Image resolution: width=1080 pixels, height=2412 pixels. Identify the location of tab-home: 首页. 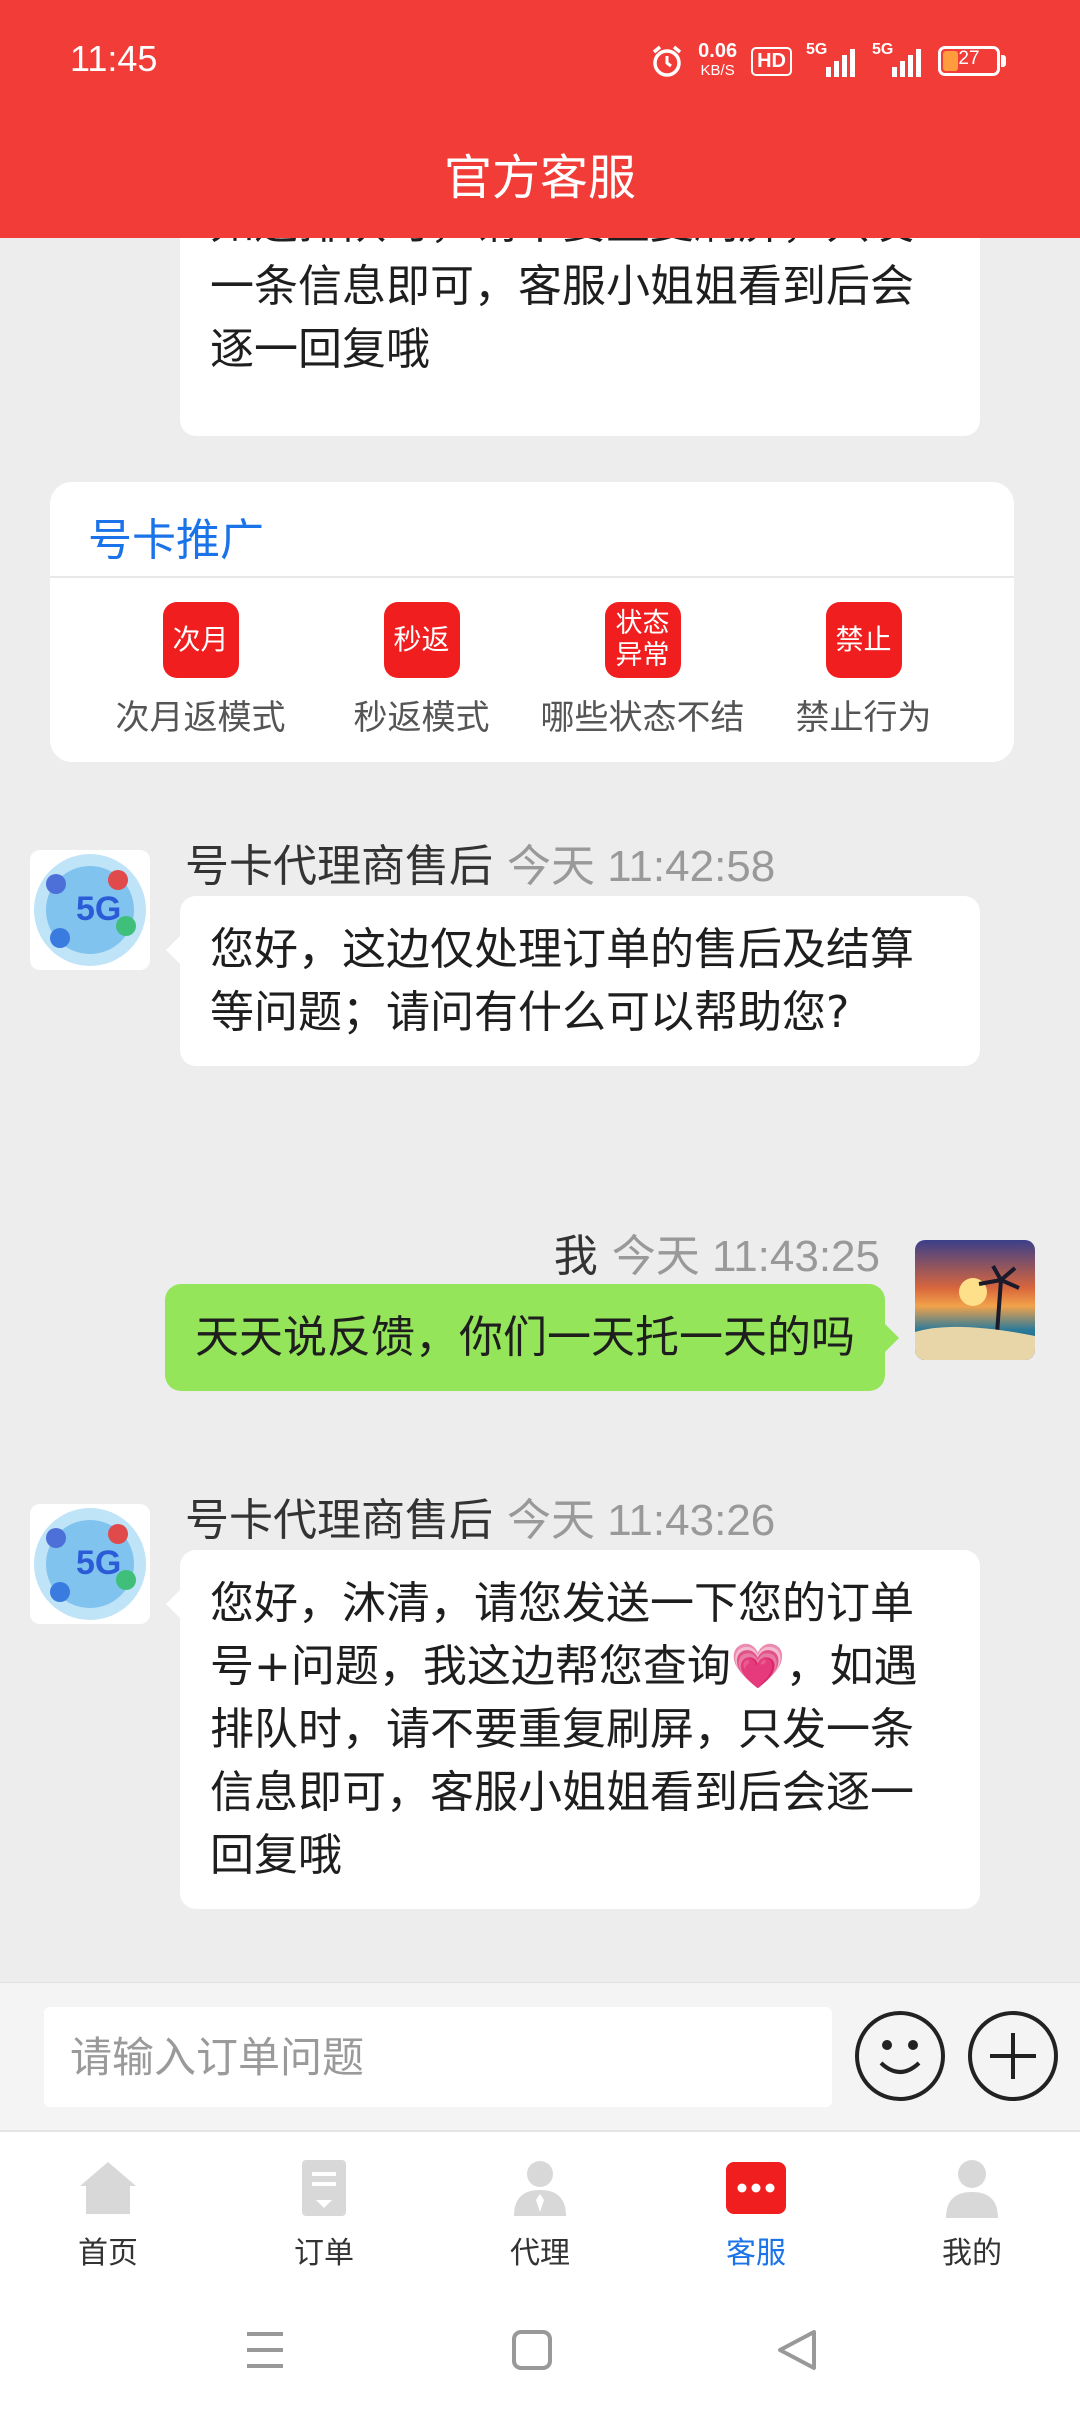
(108, 2206).